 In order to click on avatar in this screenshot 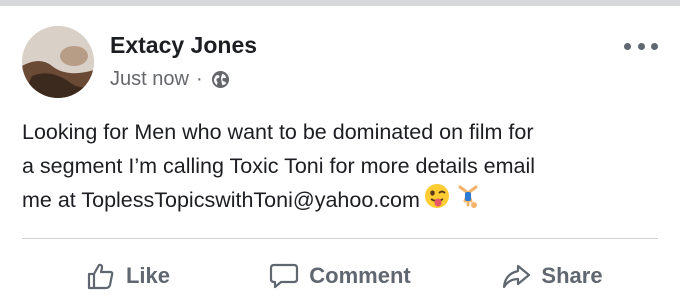, I will do `click(58, 62)`.